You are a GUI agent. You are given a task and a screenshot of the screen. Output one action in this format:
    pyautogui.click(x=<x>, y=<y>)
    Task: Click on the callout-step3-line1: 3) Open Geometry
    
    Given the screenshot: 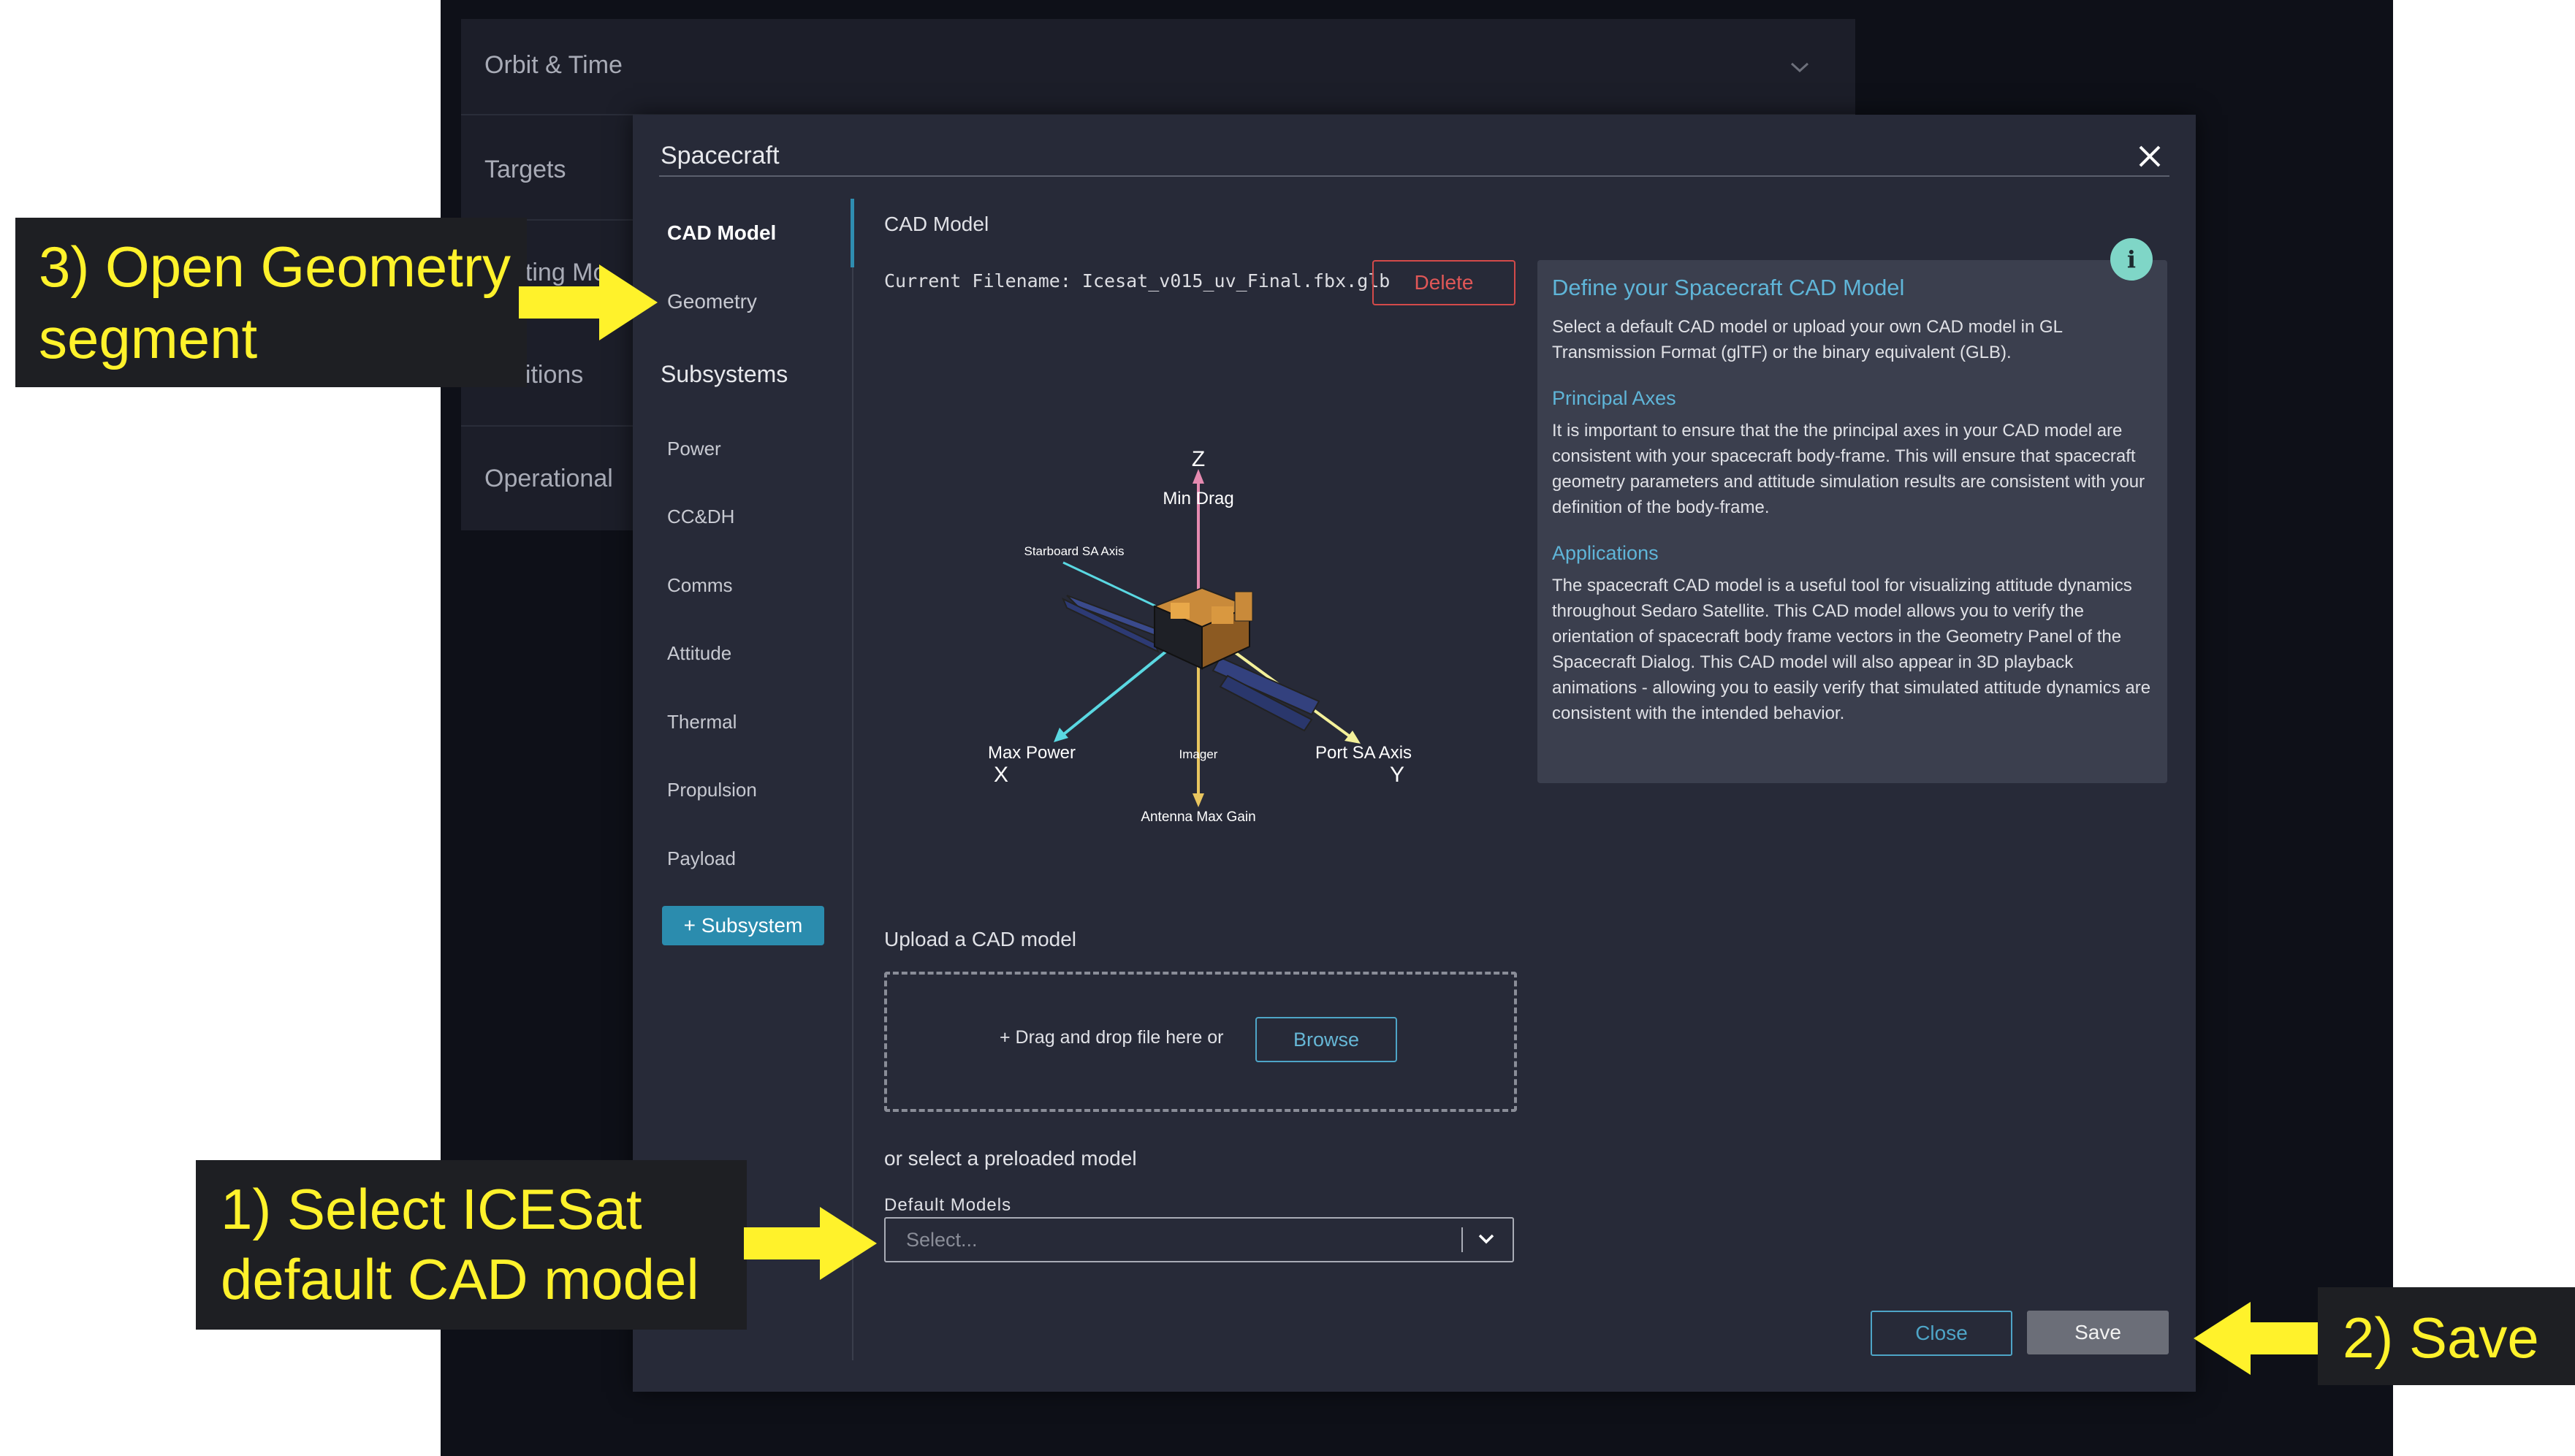 What is the action you would take?
    pyautogui.click(x=275, y=267)
    